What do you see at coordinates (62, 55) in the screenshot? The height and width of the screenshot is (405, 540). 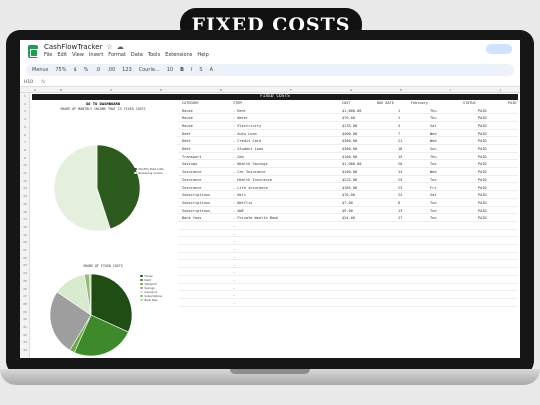 I see `menu-edit: Edit` at bounding box center [62, 55].